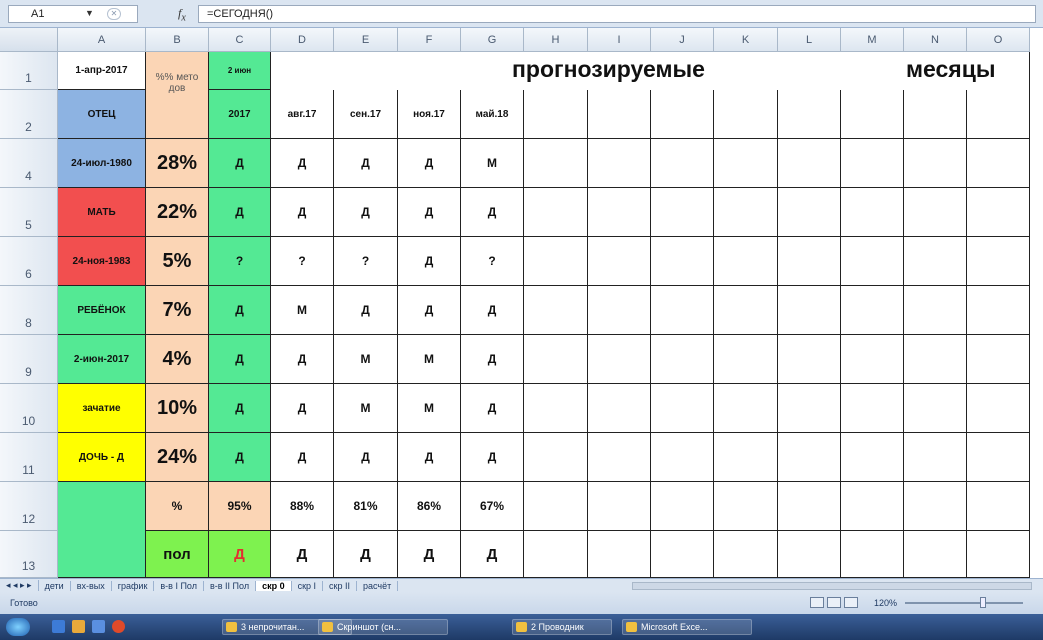 This screenshot has height=640, width=1043. Describe the element at coordinates (837, 603) in the screenshot. I see `view-buttons` at that location.